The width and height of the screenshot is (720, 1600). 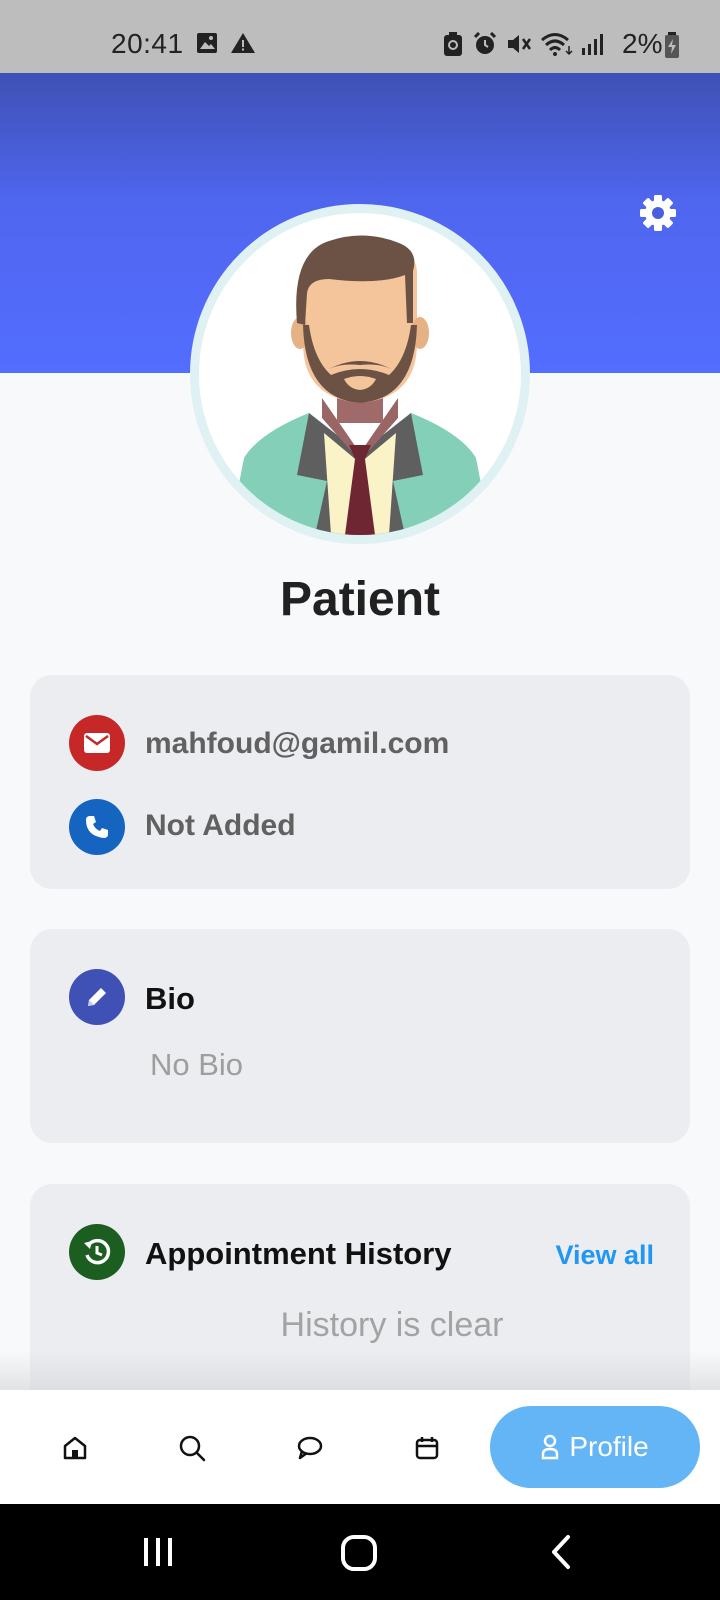 What do you see at coordinates (604, 1255) in the screenshot?
I see `view-all-link: View all` at bounding box center [604, 1255].